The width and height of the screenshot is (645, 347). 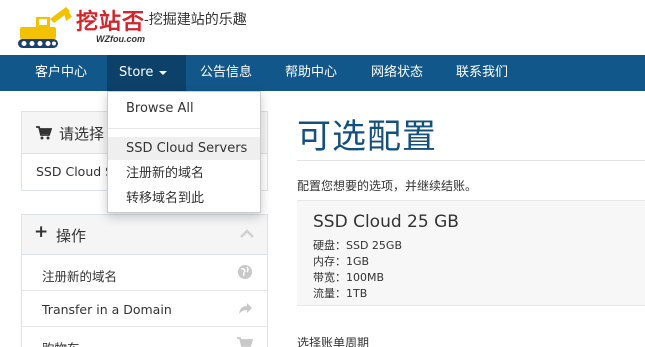 What do you see at coordinates (44, 26) in the screenshot?
I see `excavator-logo-icon` at bounding box center [44, 26].